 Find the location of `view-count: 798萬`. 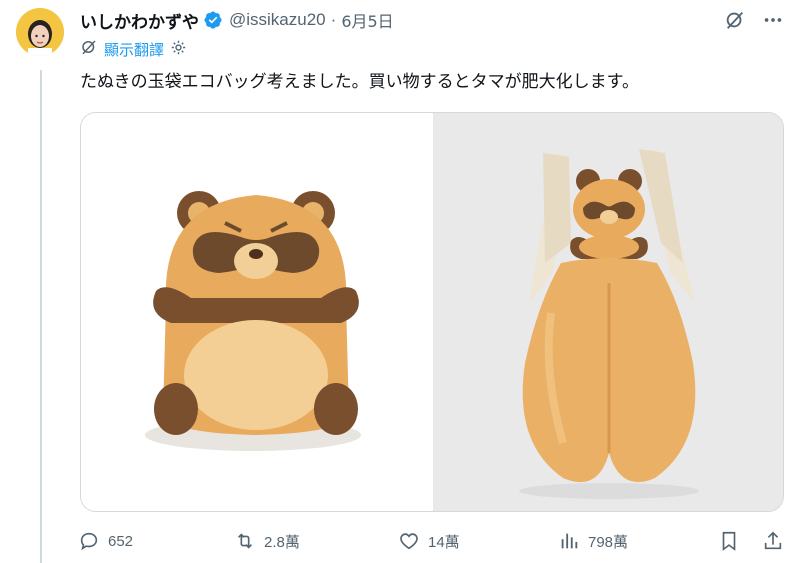

view-count: 798萬 is located at coordinates (608, 542).